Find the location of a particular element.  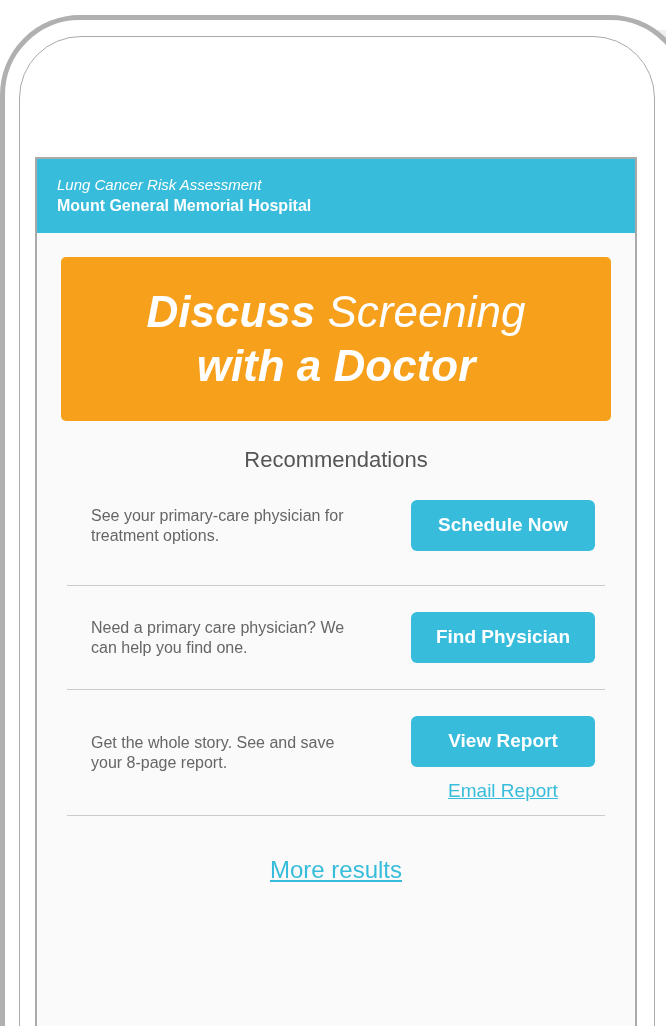

headline: Discuss Screening with a Doctor is located at coordinates (336, 339).